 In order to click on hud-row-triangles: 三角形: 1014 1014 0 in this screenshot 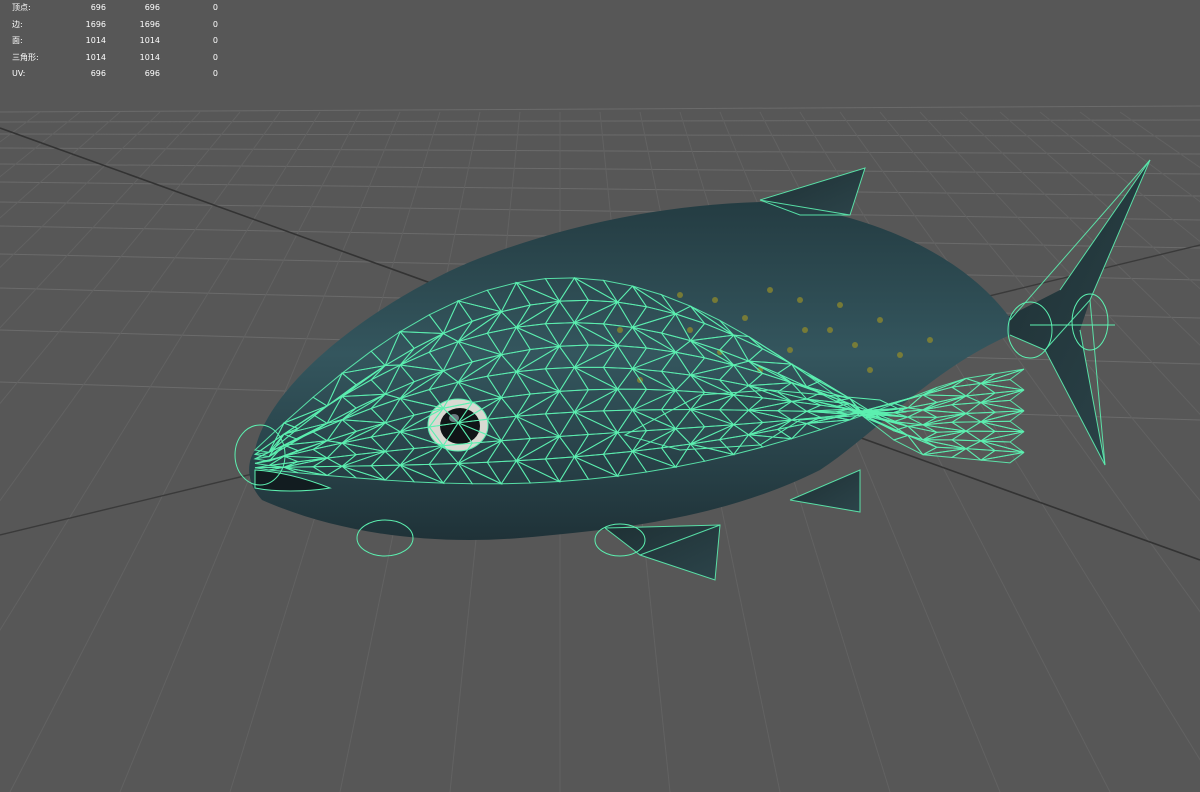, I will do `click(117, 58)`.